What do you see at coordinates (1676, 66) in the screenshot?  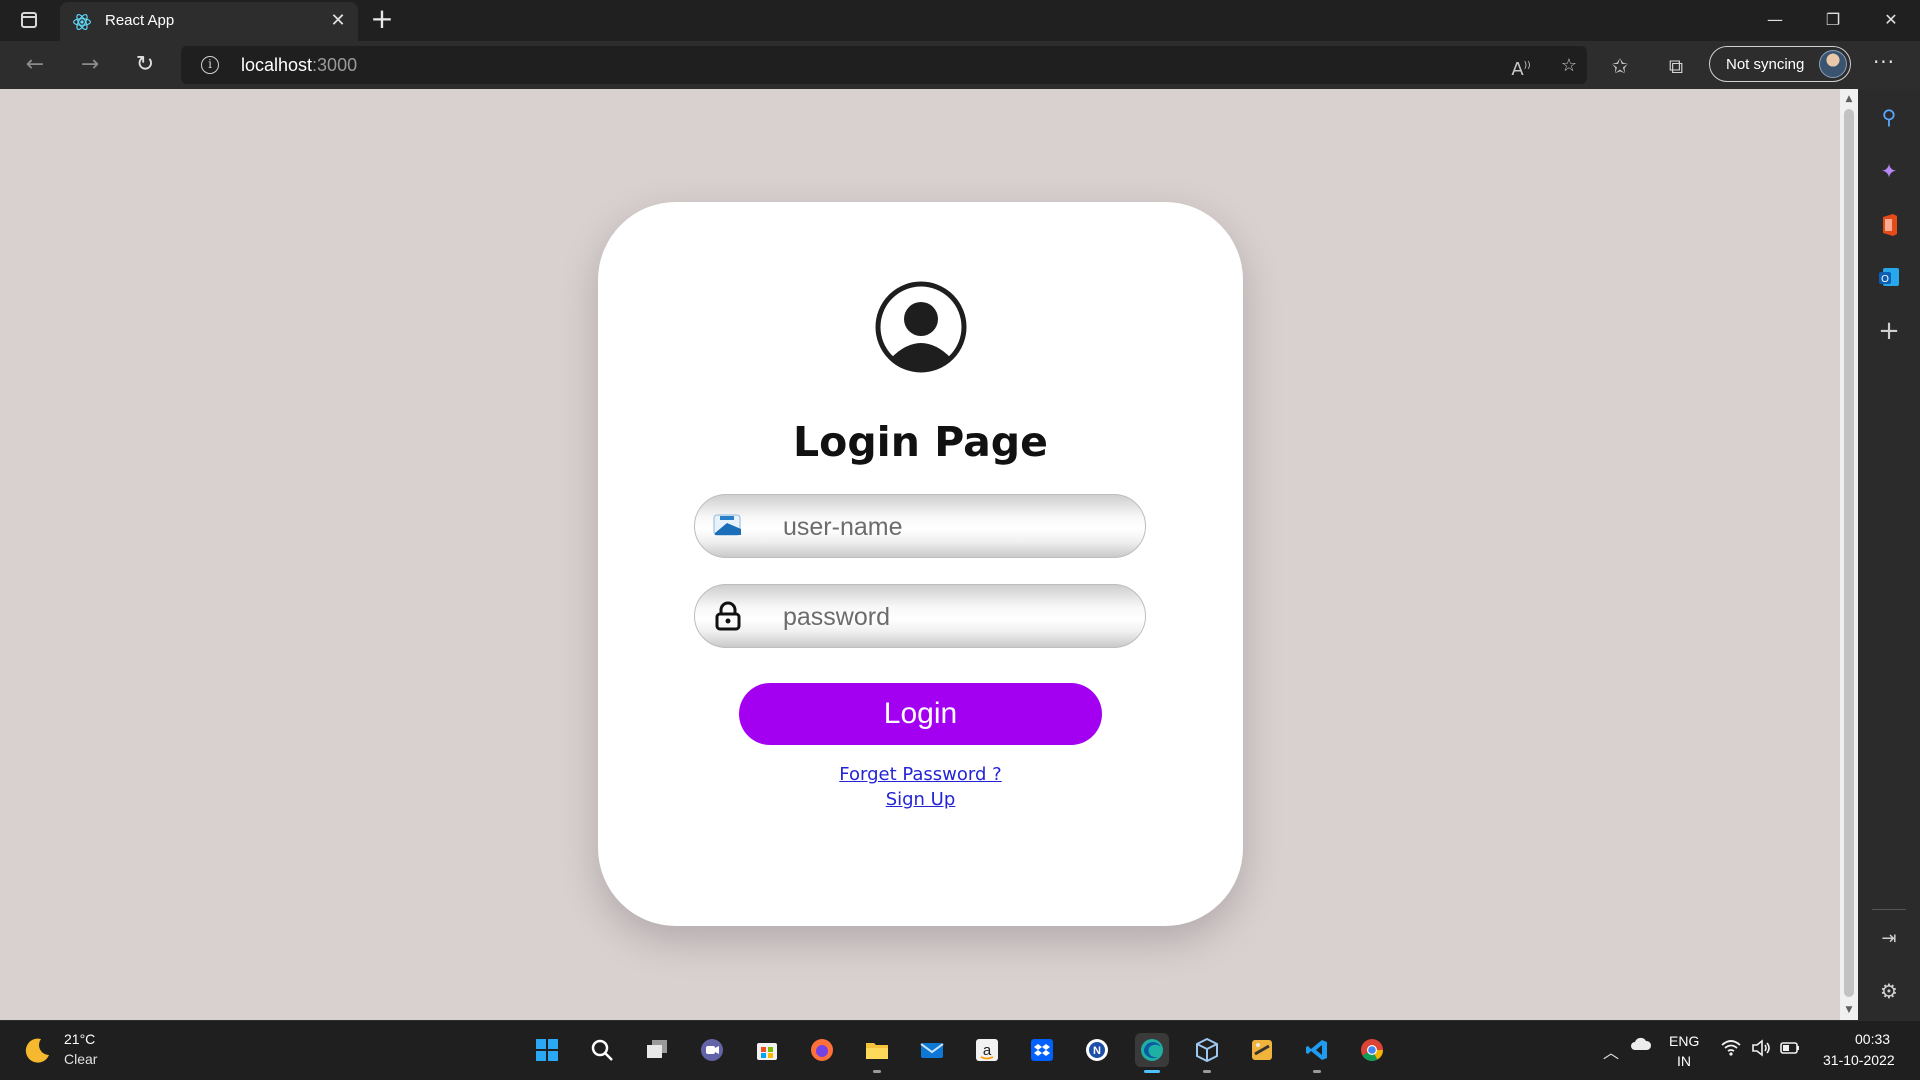 I see `collections-icon: ⧉` at bounding box center [1676, 66].